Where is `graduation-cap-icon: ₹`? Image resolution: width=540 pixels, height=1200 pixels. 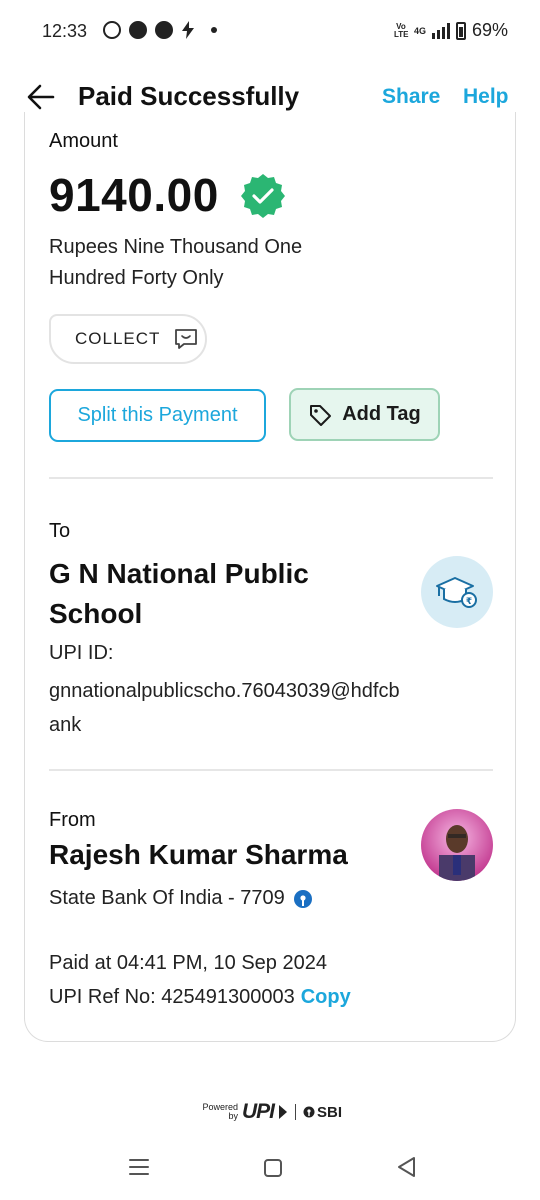
graduation-cap-icon: ₹ is located at coordinates (456, 592).